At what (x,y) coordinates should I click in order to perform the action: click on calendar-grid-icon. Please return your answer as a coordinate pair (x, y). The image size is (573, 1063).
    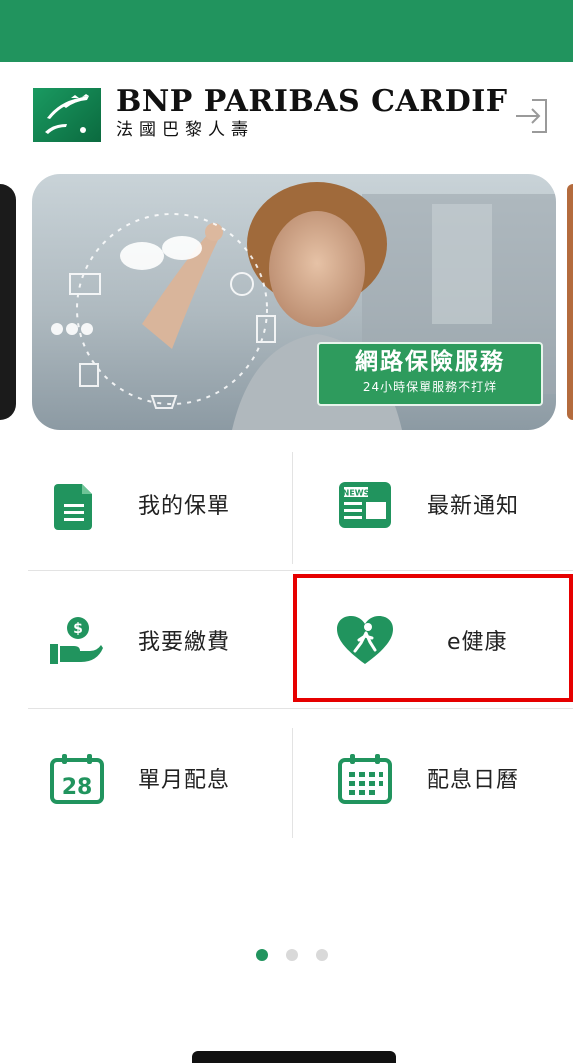
    Looking at the image, I should click on (363, 779).